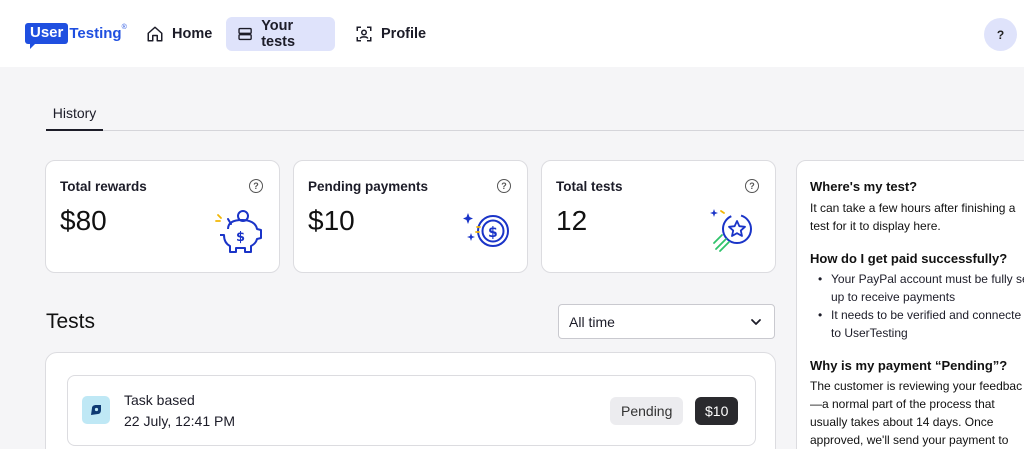 This screenshot has width=1024, height=449. What do you see at coordinates (1000, 34) in the screenshot?
I see `help-button: ?` at bounding box center [1000, 34].